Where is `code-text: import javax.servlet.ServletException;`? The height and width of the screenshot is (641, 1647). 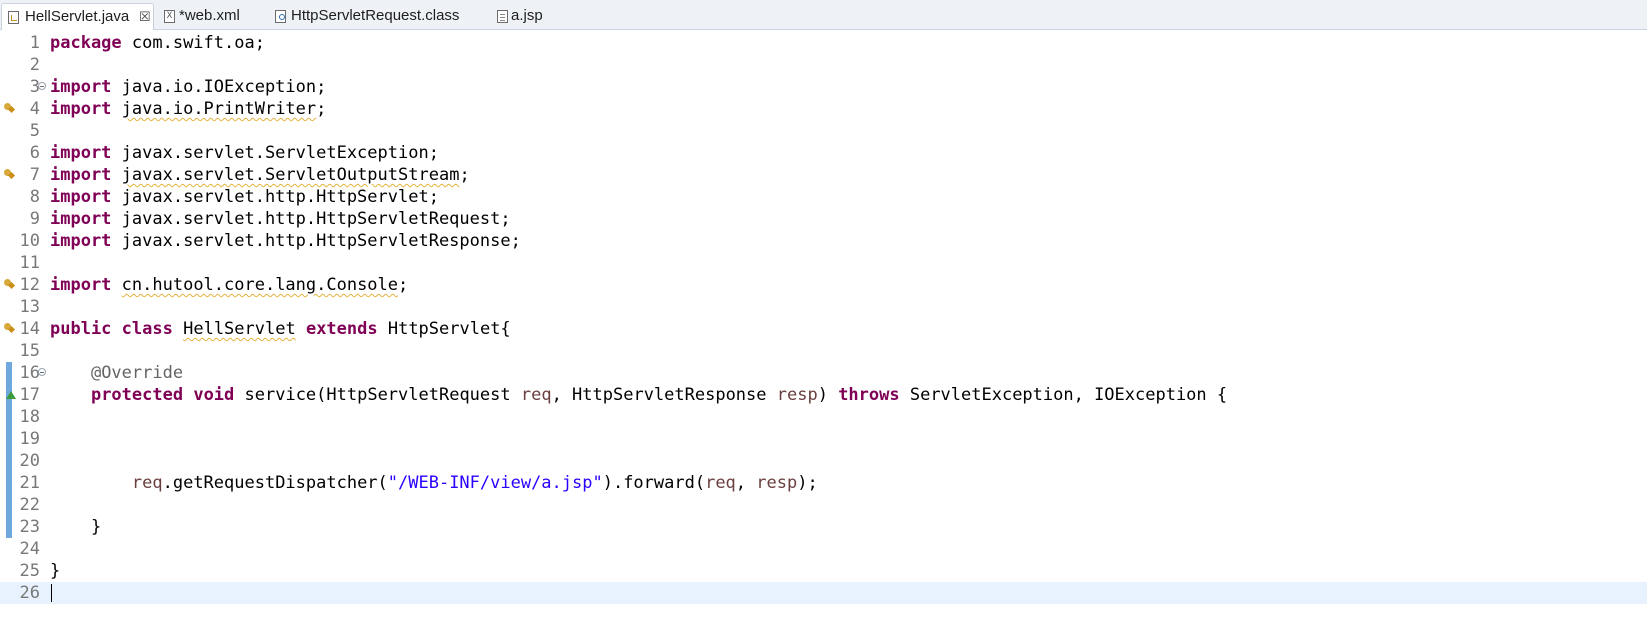
code-text: import javax.servlet.ServletException; is located at coordinates (244, 153).